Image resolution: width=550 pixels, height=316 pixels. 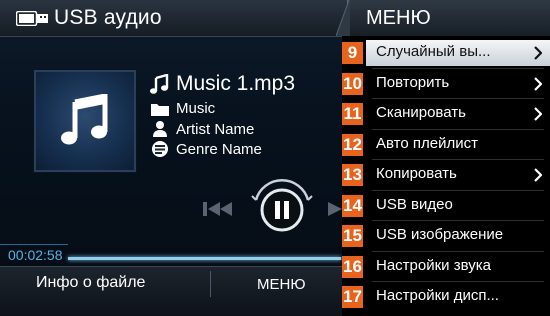 I want to click on usb-drive-icon, so click(x=32, y=18).